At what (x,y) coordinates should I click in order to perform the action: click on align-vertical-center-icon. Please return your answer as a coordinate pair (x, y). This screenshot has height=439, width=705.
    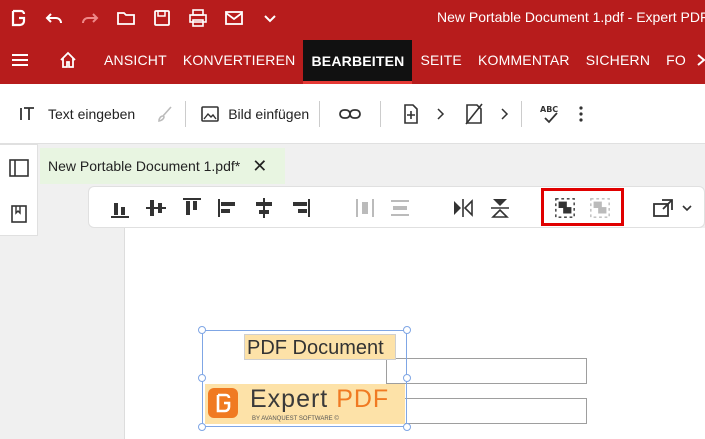
    Looking at the image, I should click on (156, 208).